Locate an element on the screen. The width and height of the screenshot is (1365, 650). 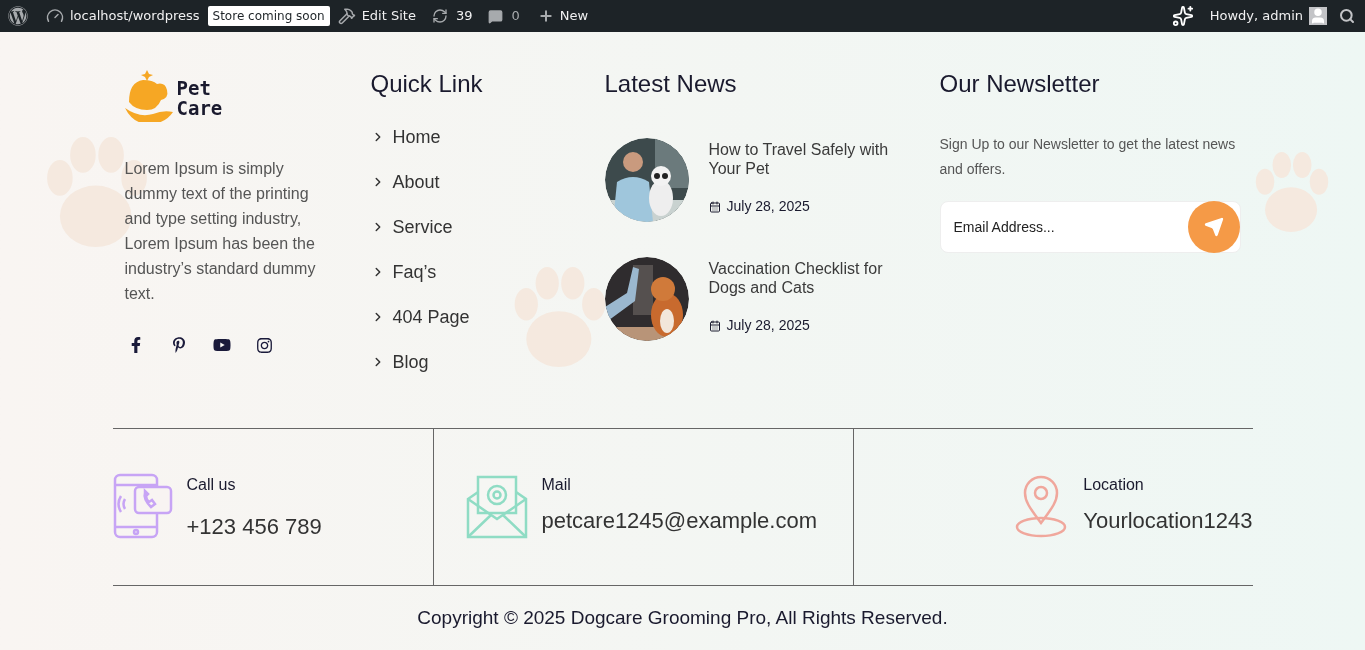
contact-label: Location is located at coordinates (1114, 485).